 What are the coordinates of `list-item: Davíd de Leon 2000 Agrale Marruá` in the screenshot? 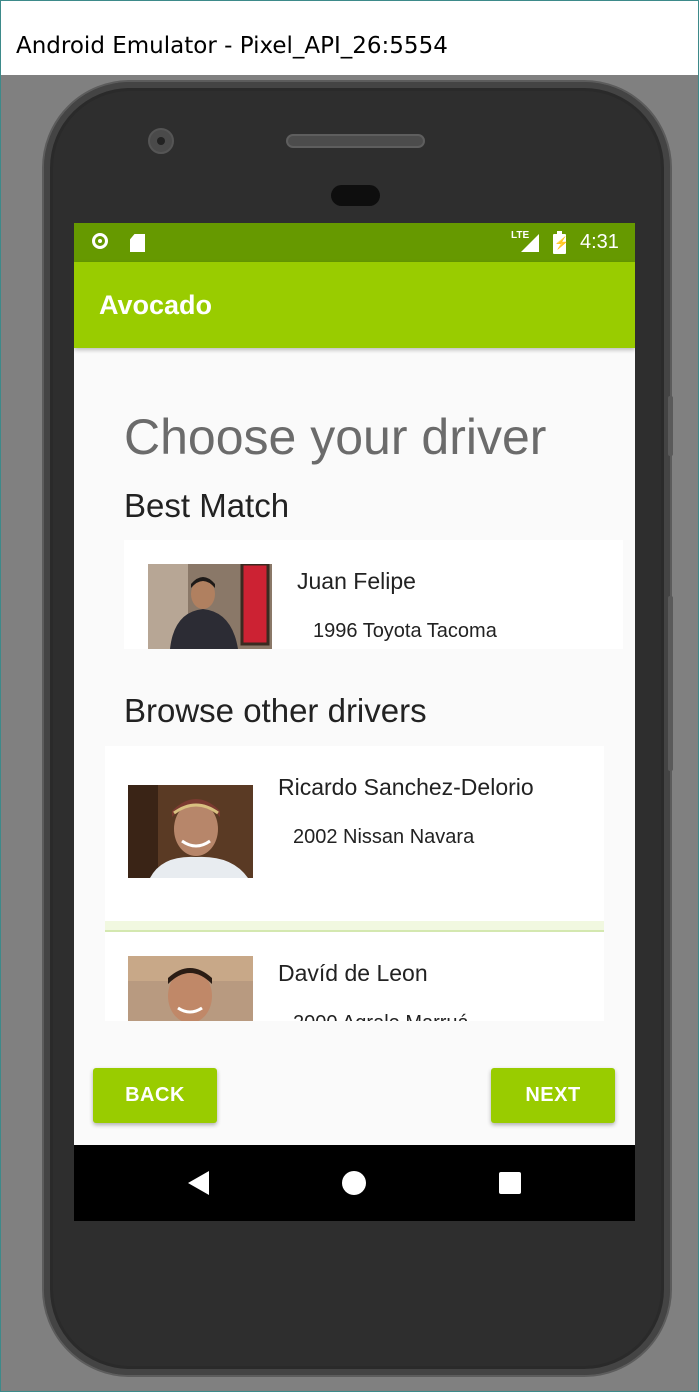 It's located at (354, 976).